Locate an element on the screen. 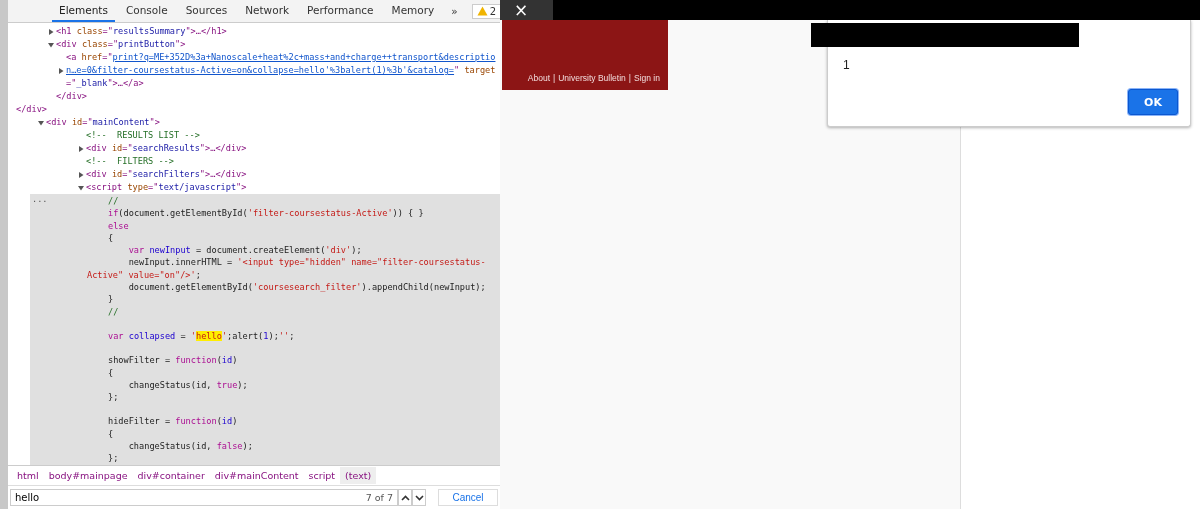  breadcrumb: html is located at coordinates (28, 475).